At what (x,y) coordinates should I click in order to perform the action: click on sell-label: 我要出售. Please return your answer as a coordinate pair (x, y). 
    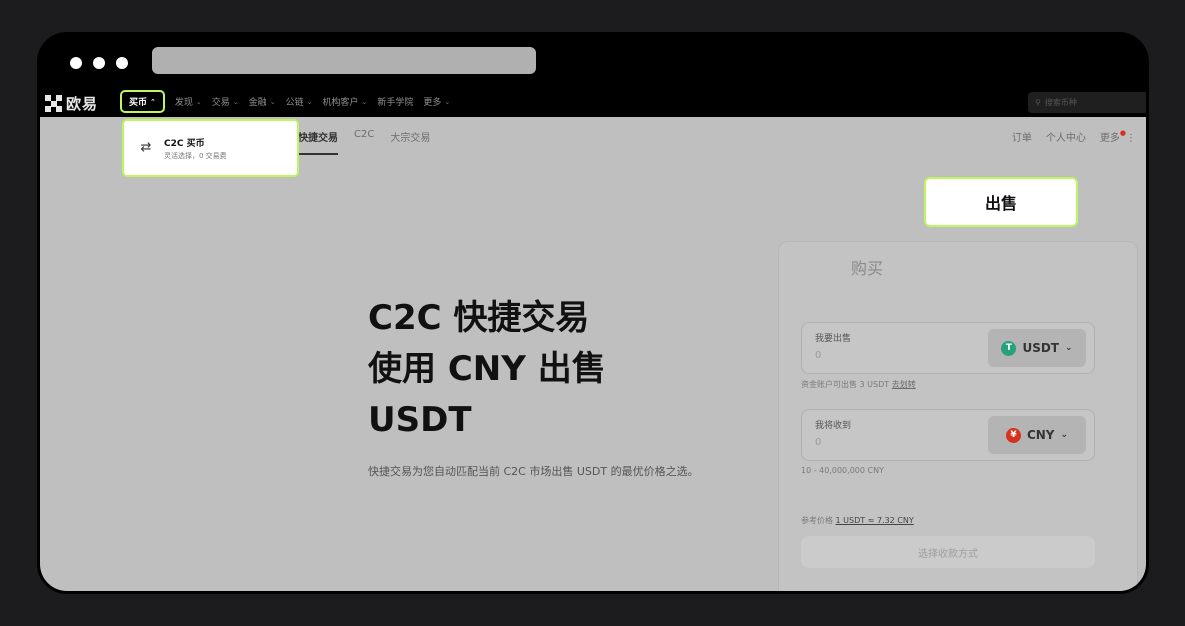
    Looking at the image, I should click on (833, 339).